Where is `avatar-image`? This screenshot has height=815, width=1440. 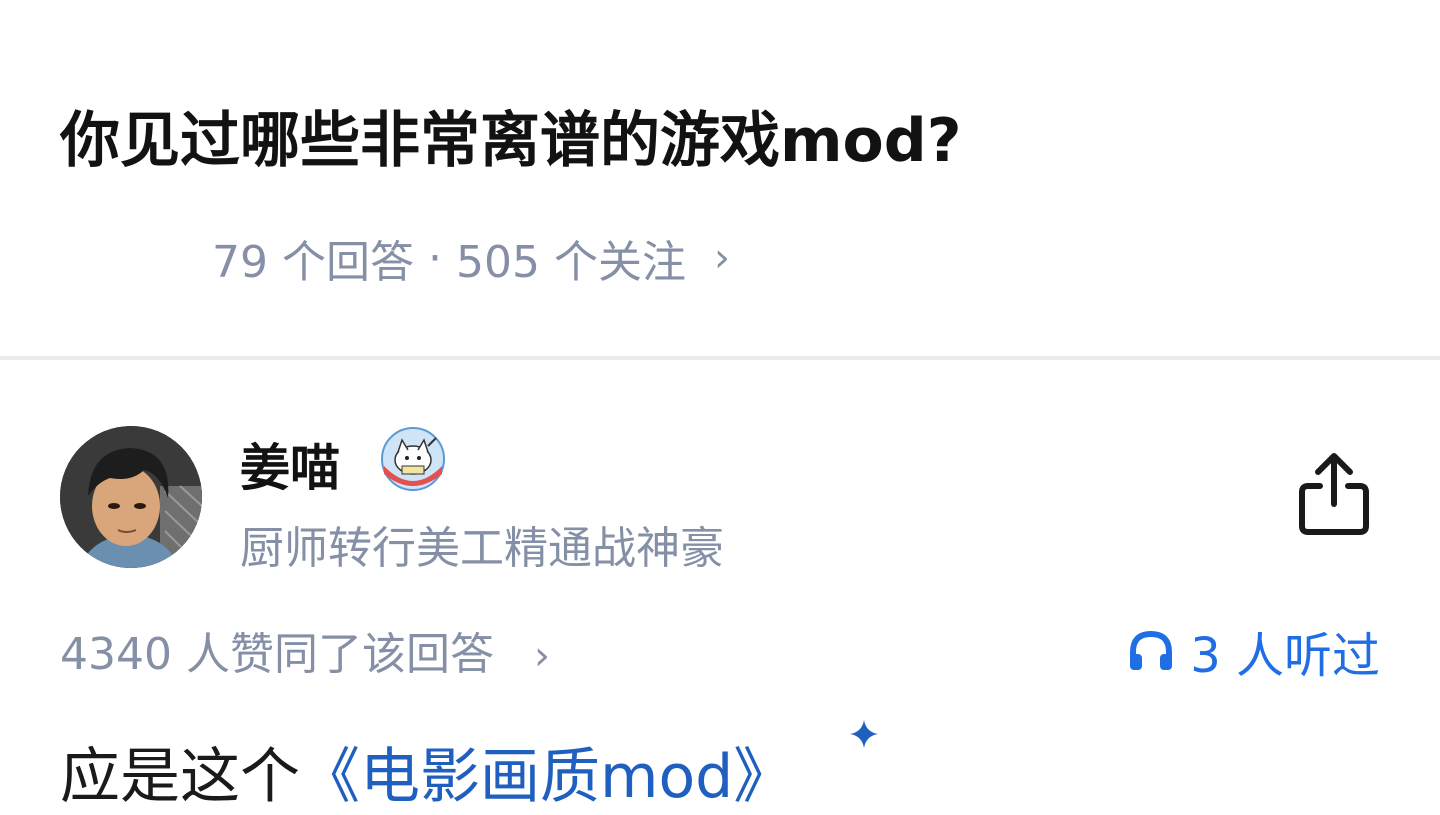
avatar-image is located at coordinates (131, 497).